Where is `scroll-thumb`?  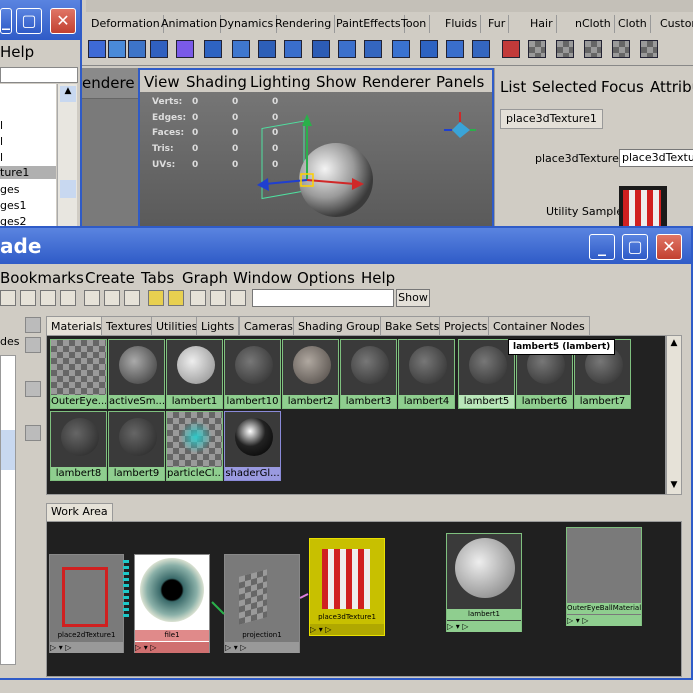
scroll-thumb is located at coordinates (68, 189).